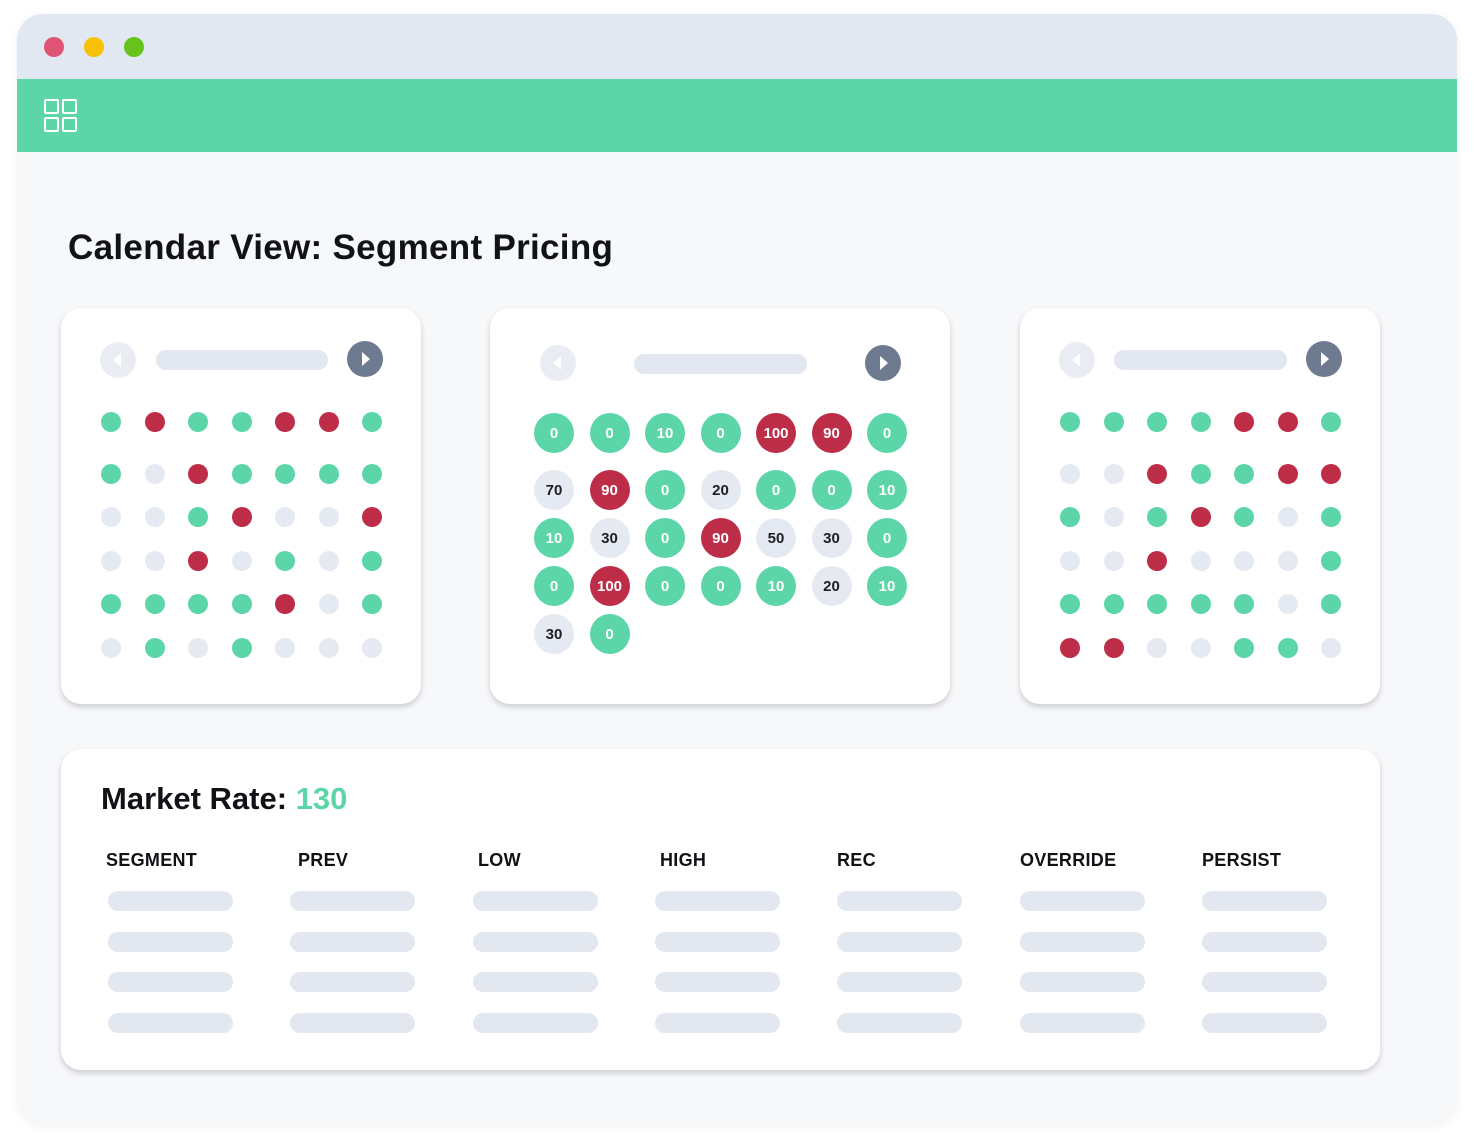 The height and width of the screenshot is (1141, 1474). I want to click on minimize-window-button, so click(94, 47).